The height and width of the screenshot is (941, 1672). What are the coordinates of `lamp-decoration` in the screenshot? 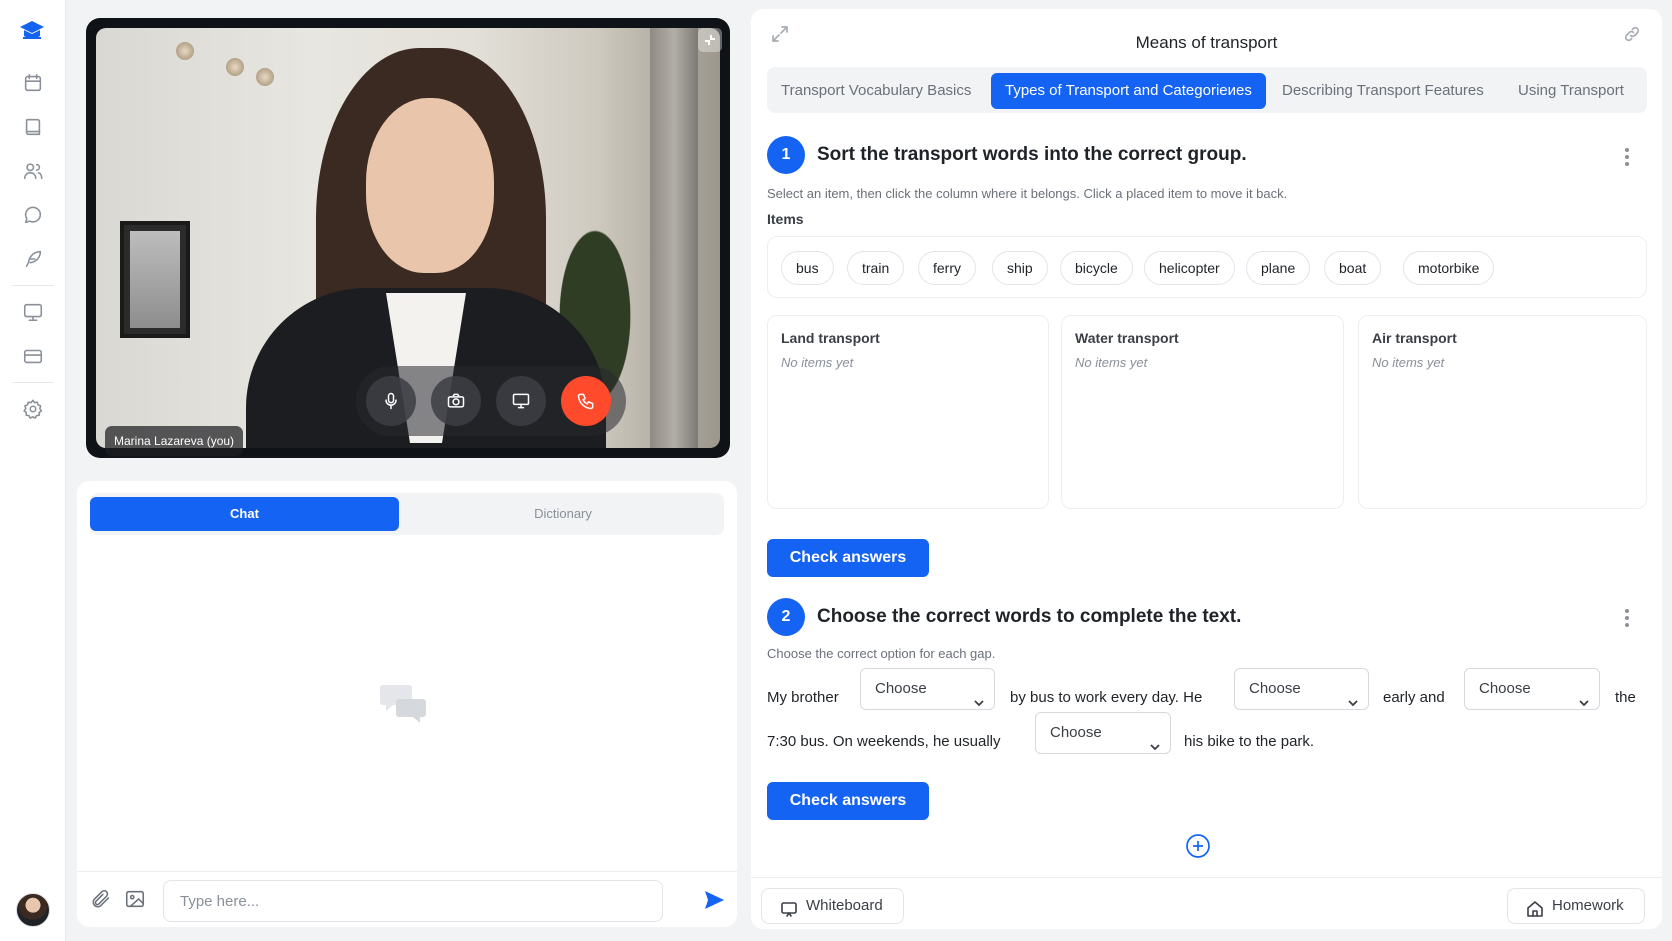 It's located at (211, 58).